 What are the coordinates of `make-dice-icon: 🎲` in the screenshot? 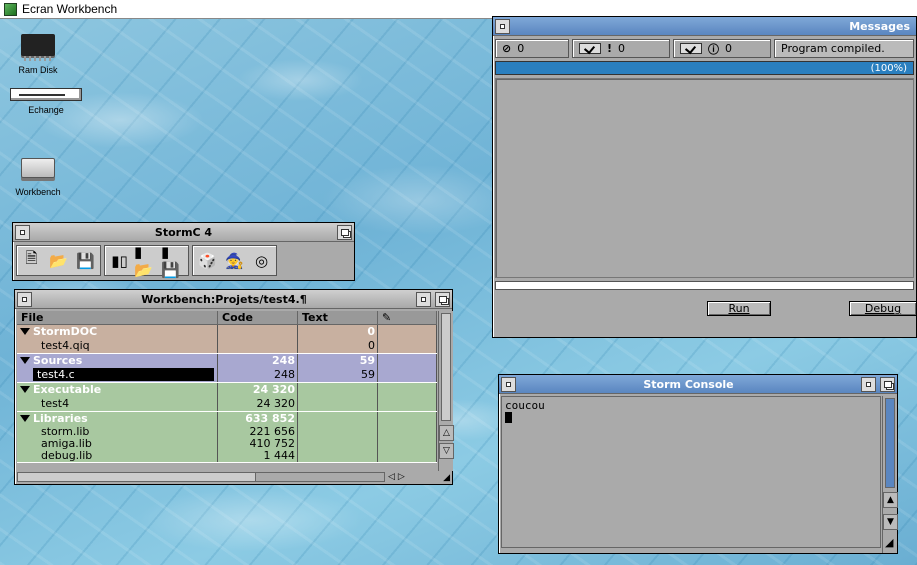 It's located at (207, 260).